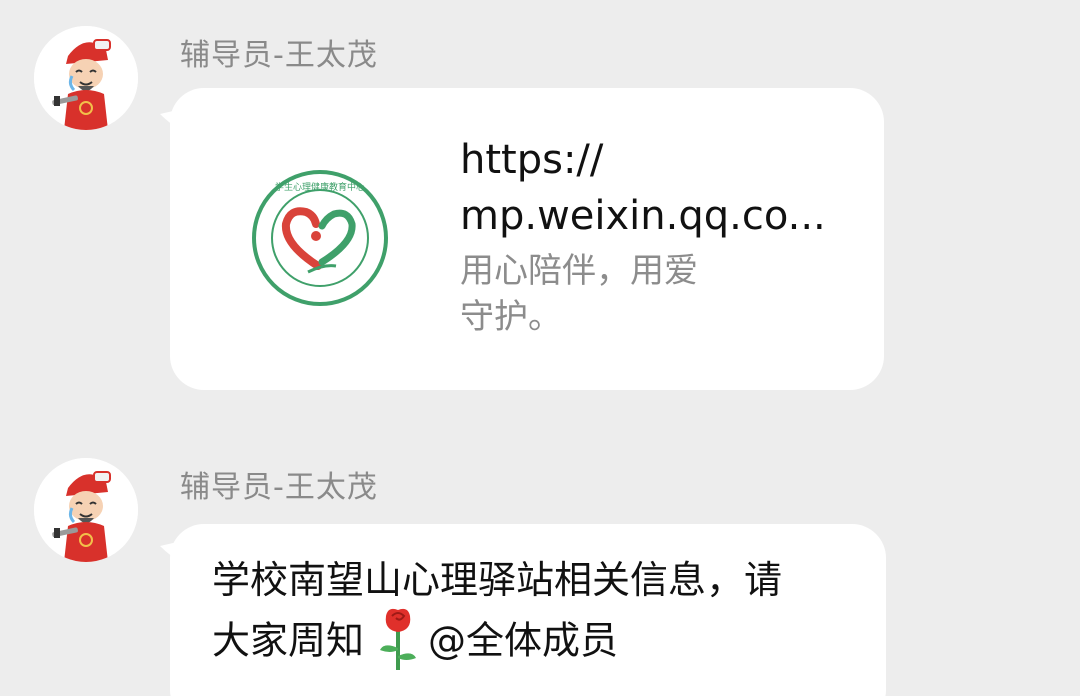 This screenshot has width=1080, height=696. Describe the element at coordinates (532, 160) in the screenshot. I see `link-card-url-line1: https://` at that location.